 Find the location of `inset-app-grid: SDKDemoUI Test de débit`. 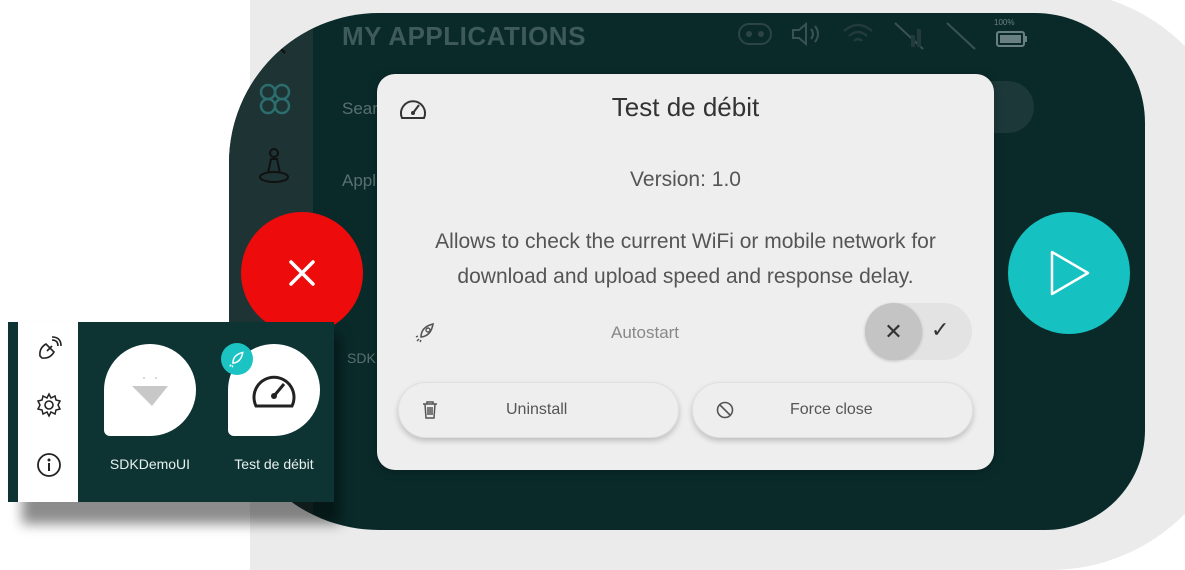

inset-app-grid: SDKDemoUI Test de débit is located at coordinates (171, 412).